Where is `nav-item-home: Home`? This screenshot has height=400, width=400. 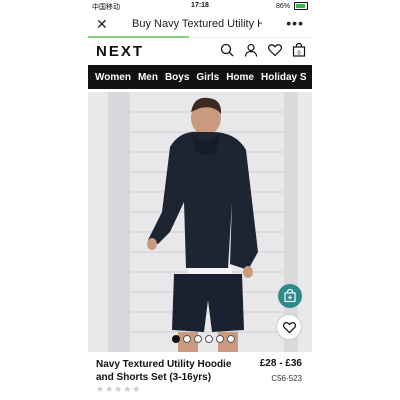
nav-item-home: Home is located at coordinates (240, 77).